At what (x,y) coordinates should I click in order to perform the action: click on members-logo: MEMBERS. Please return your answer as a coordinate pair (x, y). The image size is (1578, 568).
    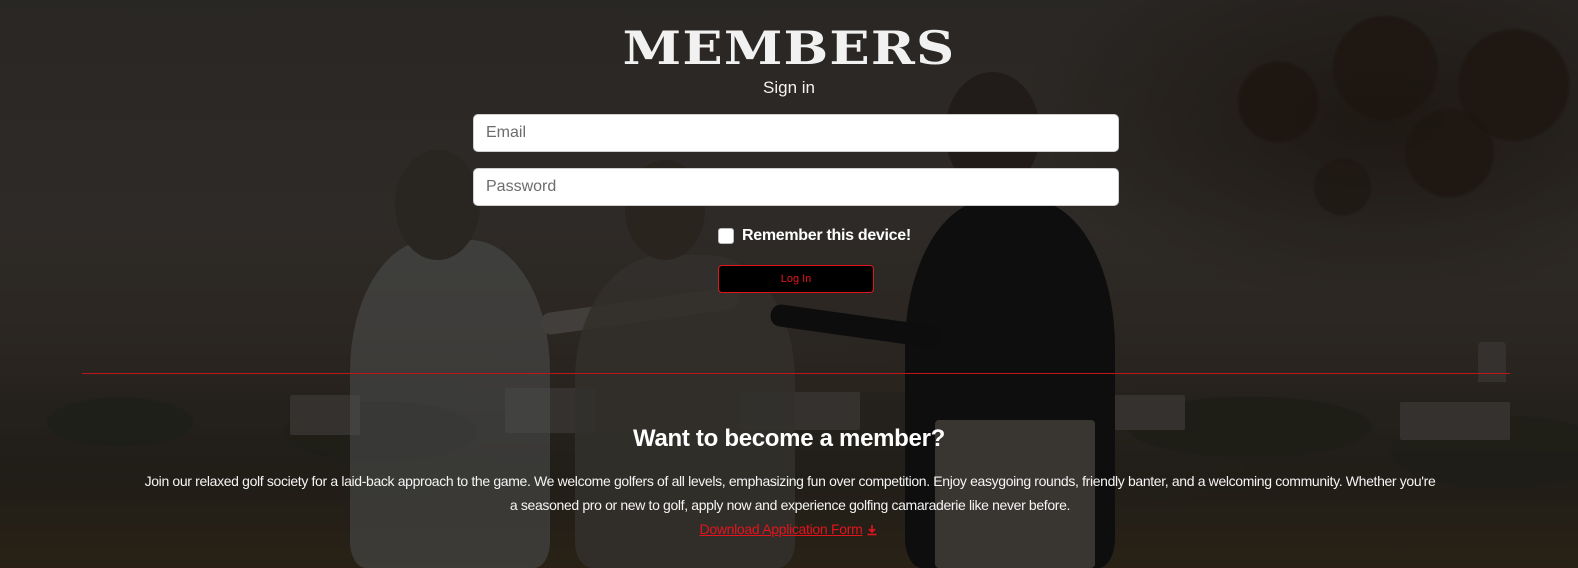
    Looking at the image, I should click on (789, 48).